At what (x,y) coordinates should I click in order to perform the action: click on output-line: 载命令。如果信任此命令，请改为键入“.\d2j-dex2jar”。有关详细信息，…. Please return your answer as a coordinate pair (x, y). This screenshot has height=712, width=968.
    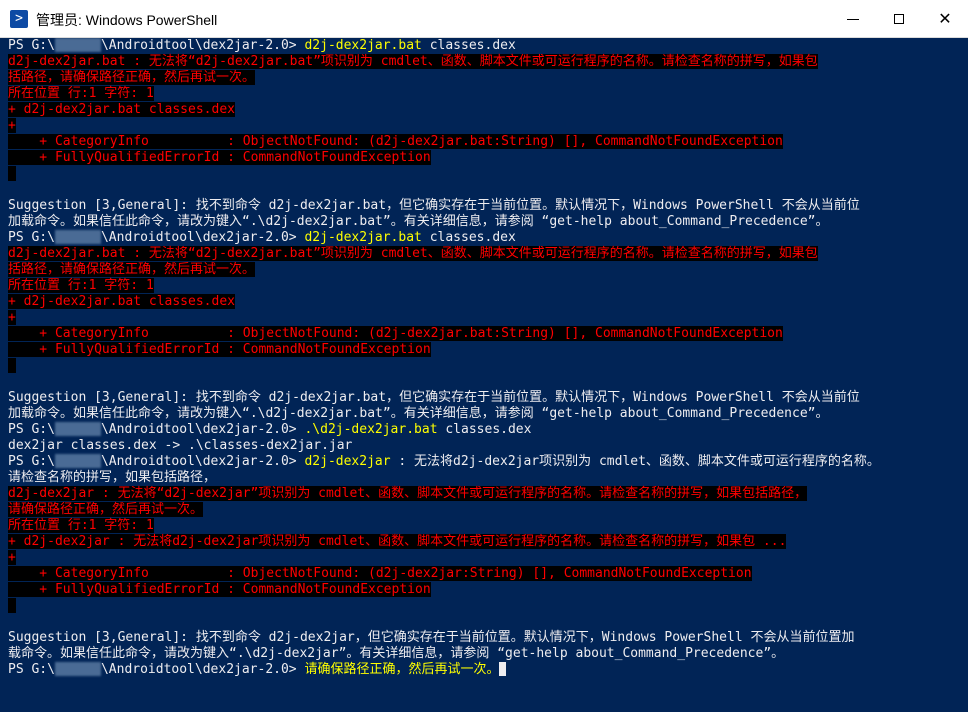
    Looking at the image, I should click on (486, 654).